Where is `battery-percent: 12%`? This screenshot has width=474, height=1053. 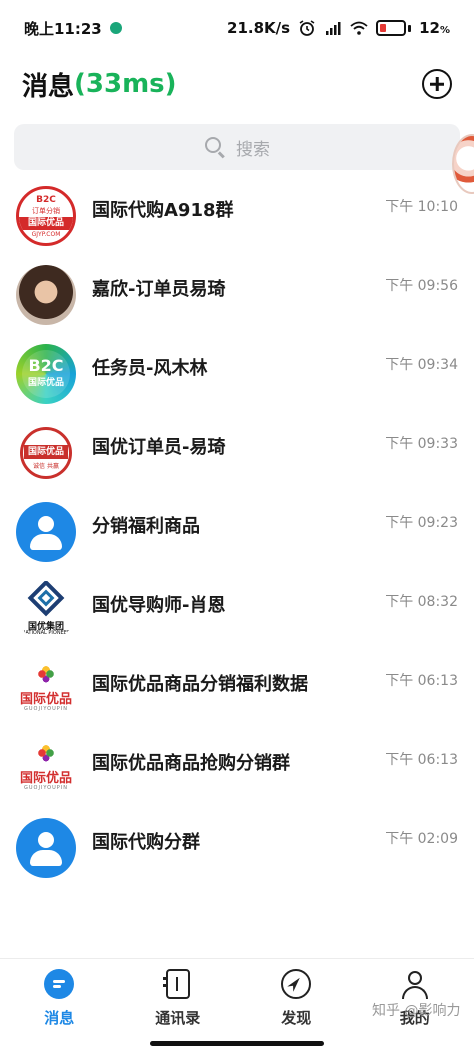
battery-percent: 12% is located at coordinates (434, 28).